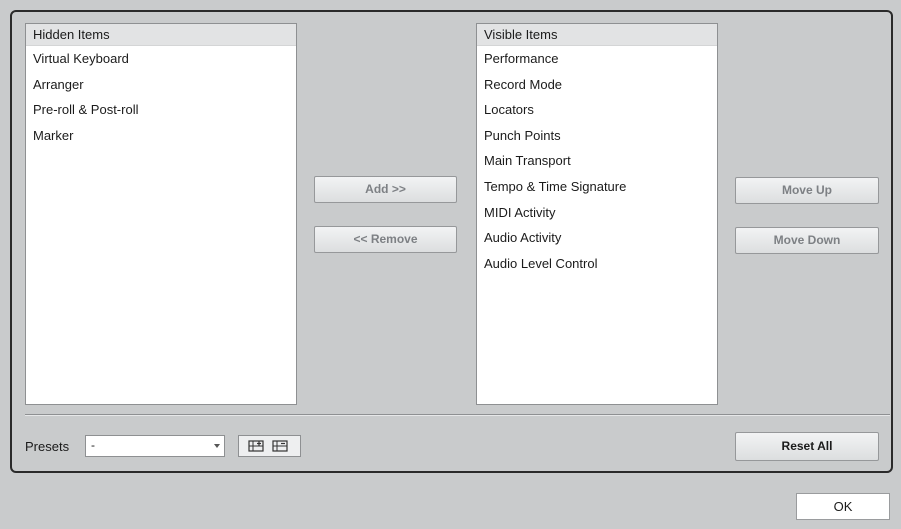 The width and height of the screenshot is (901, 529). What do you see at coordinates (256, 446) in the screenshot?
I see `save-preset-icon` at bounding box center [256, 446].